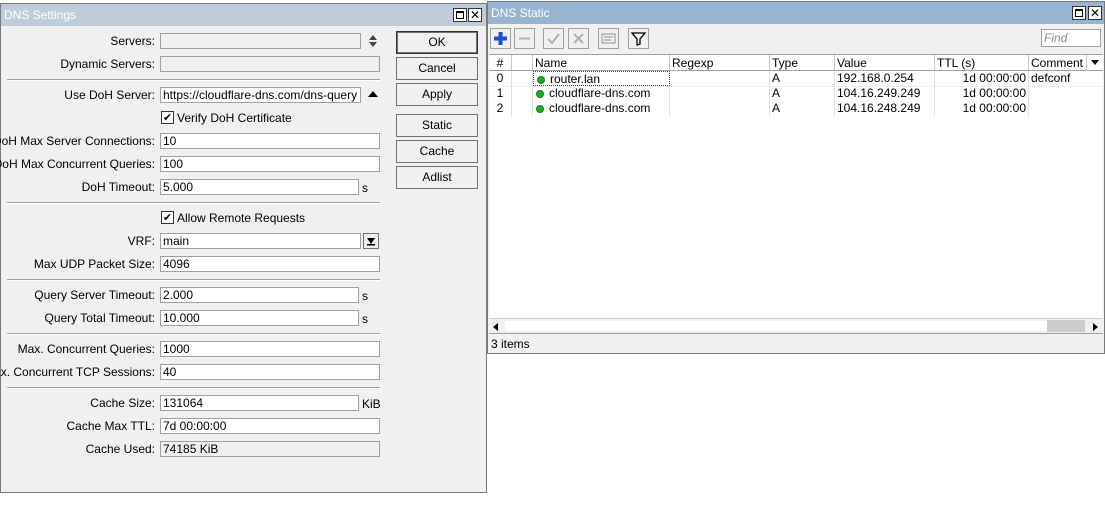 The width and height of the screenshot is (1105, 513). What do you see at coordinates (638, 38) in the screenshot?
I see `filter-icon` at bounding box center [638, 38].